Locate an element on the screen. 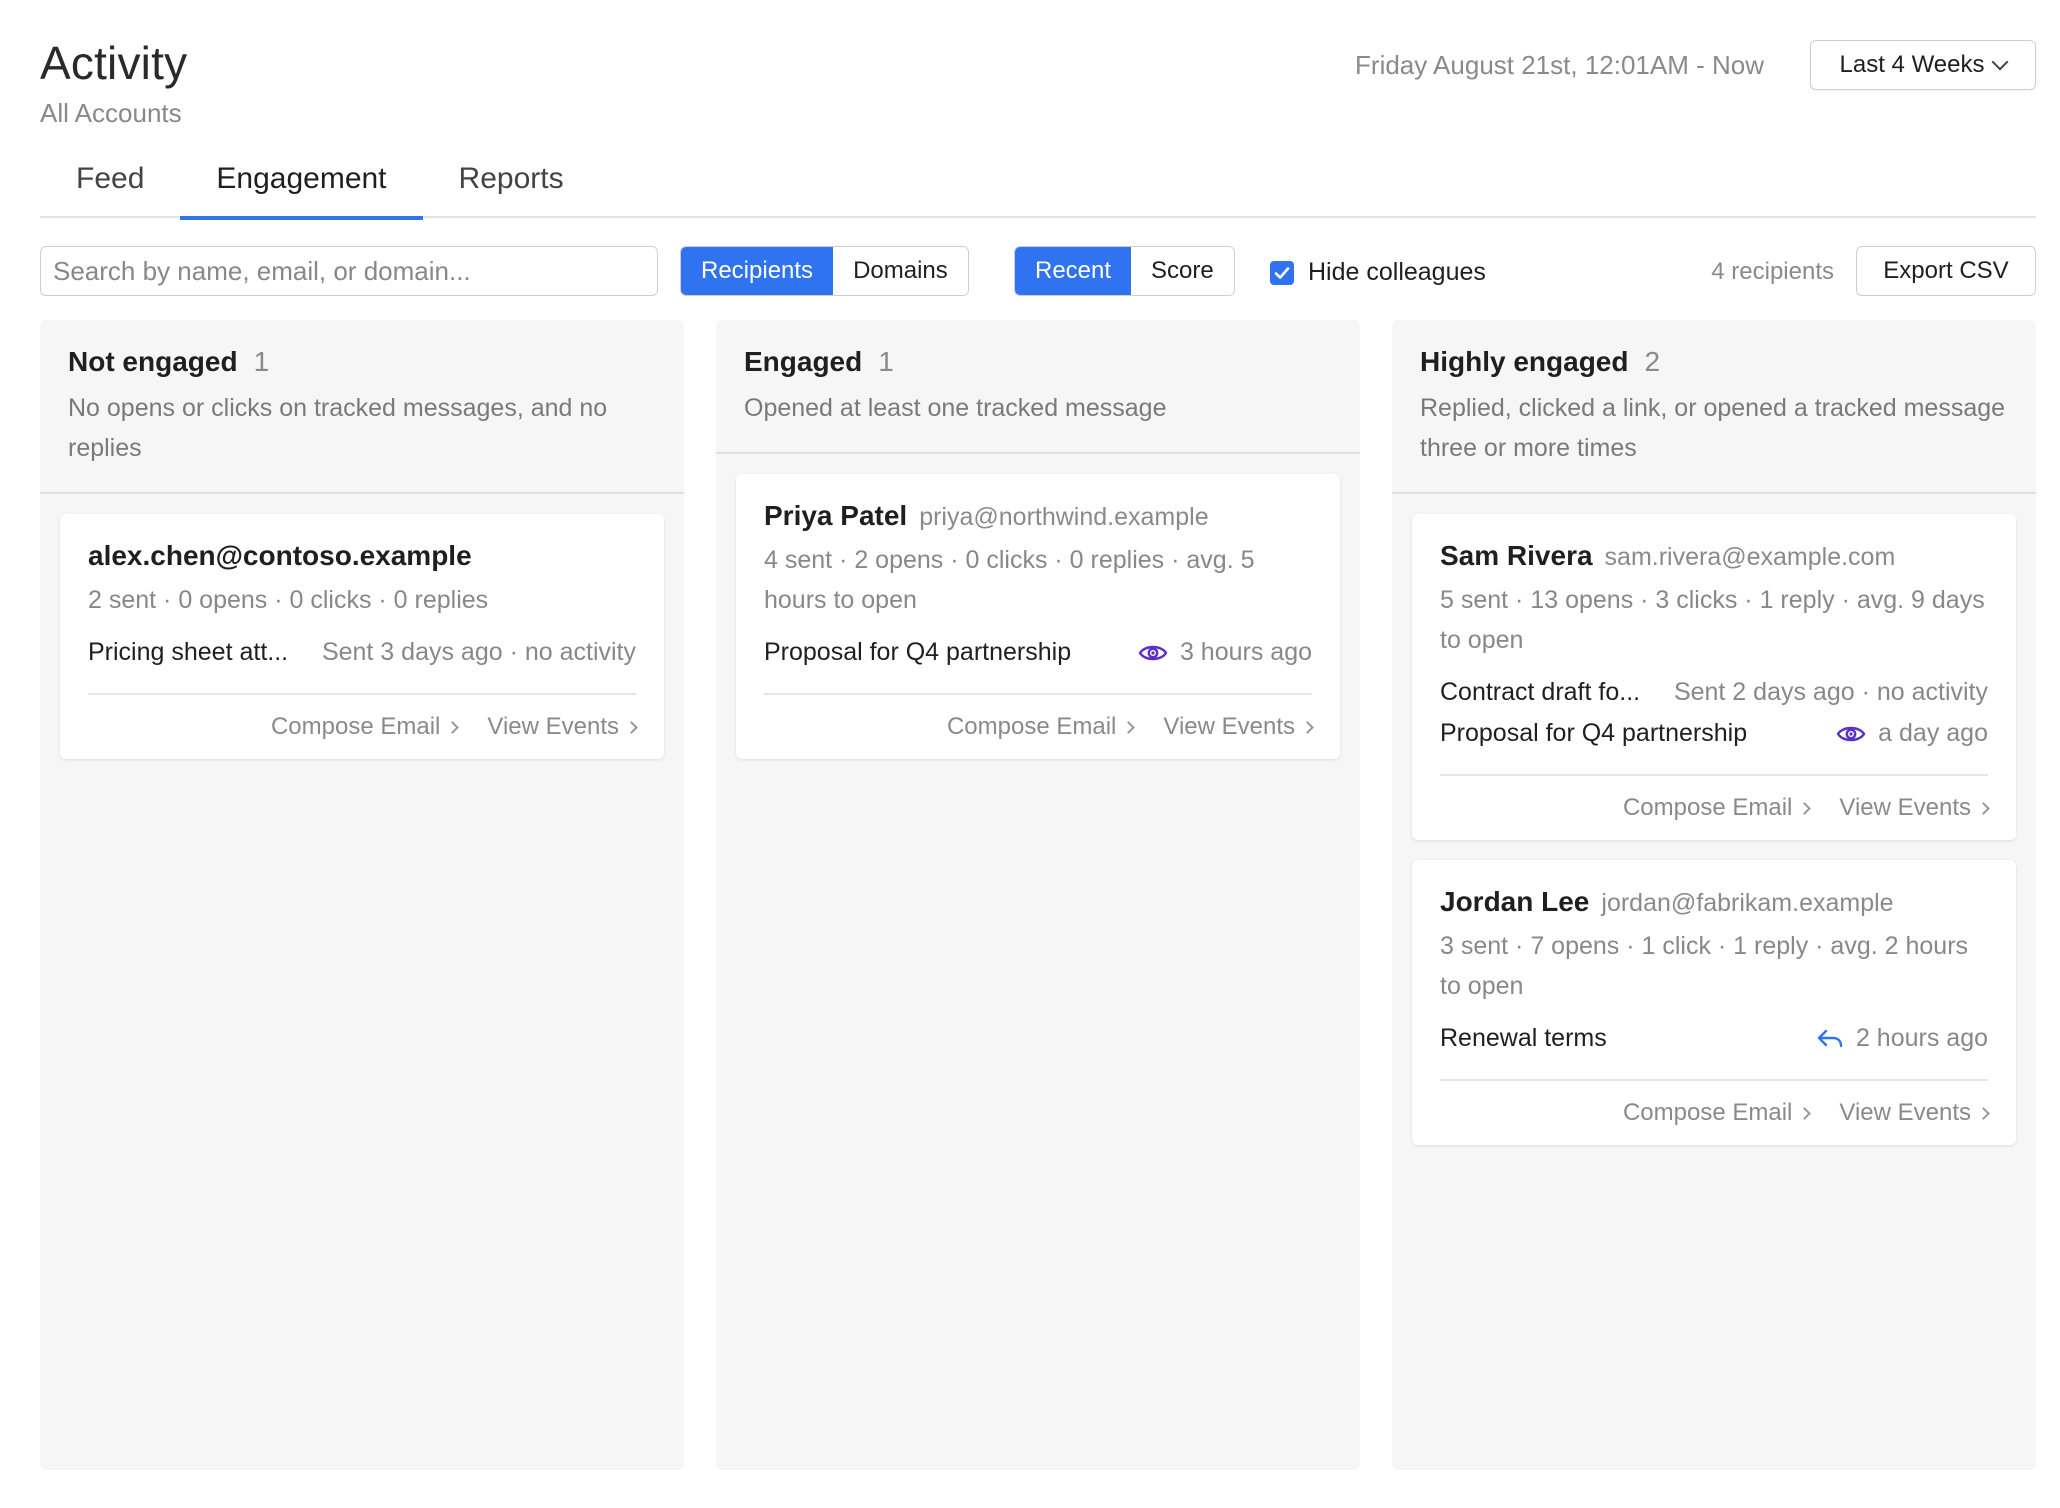  checkmark-icon is located at coordinates (1282, 272).